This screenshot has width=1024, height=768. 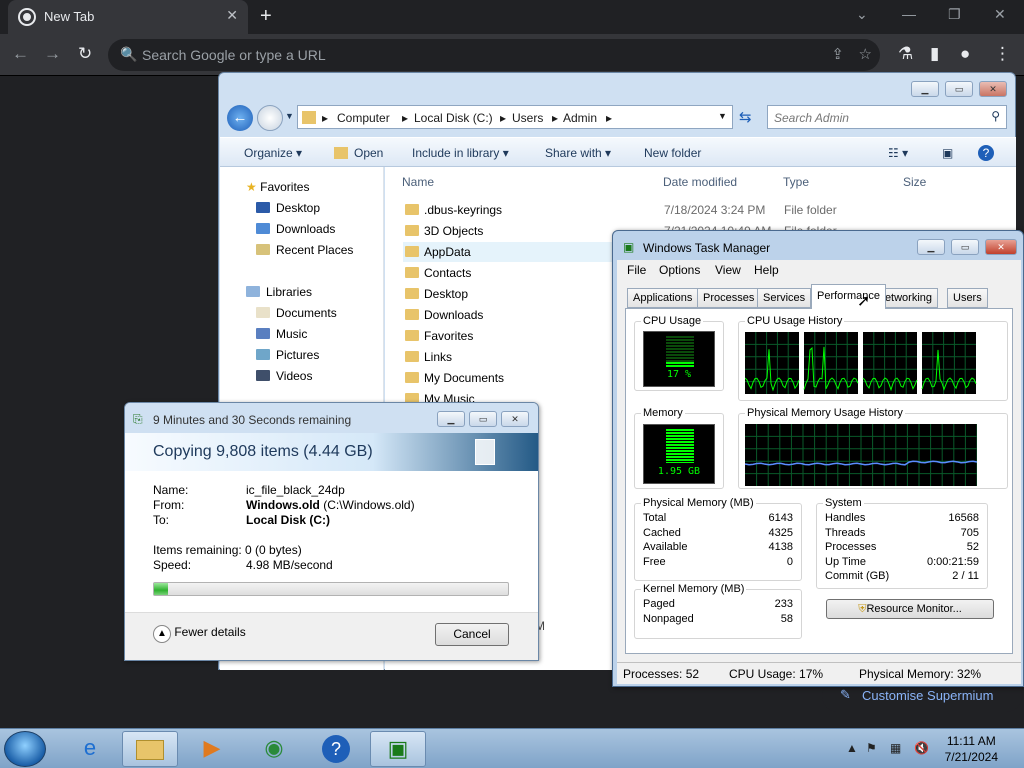 What do you see at coordinates (796, 182) in the screenshot?
I see `column-type: Type` at bounding box center [796, 182].